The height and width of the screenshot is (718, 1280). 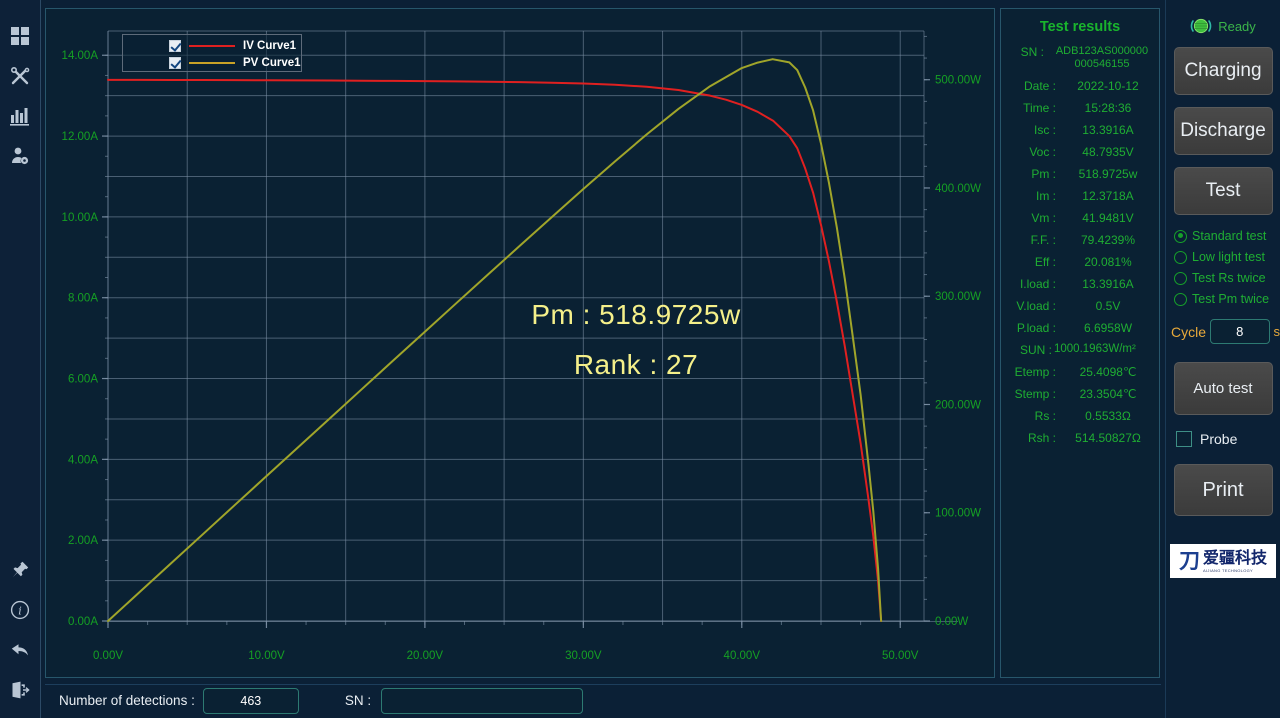 I want to click on logo-english-text: AIJIANG TECHNOLOGY, so click(x=1227, y=570).